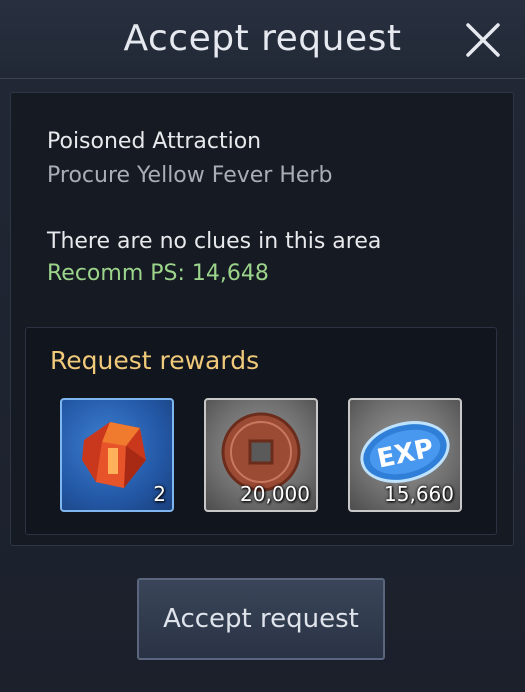  What do you see at coordinates (261, 455) in the screenshot?
I see `reward-item-coin: 20,000` at bounding box center [261, 455].